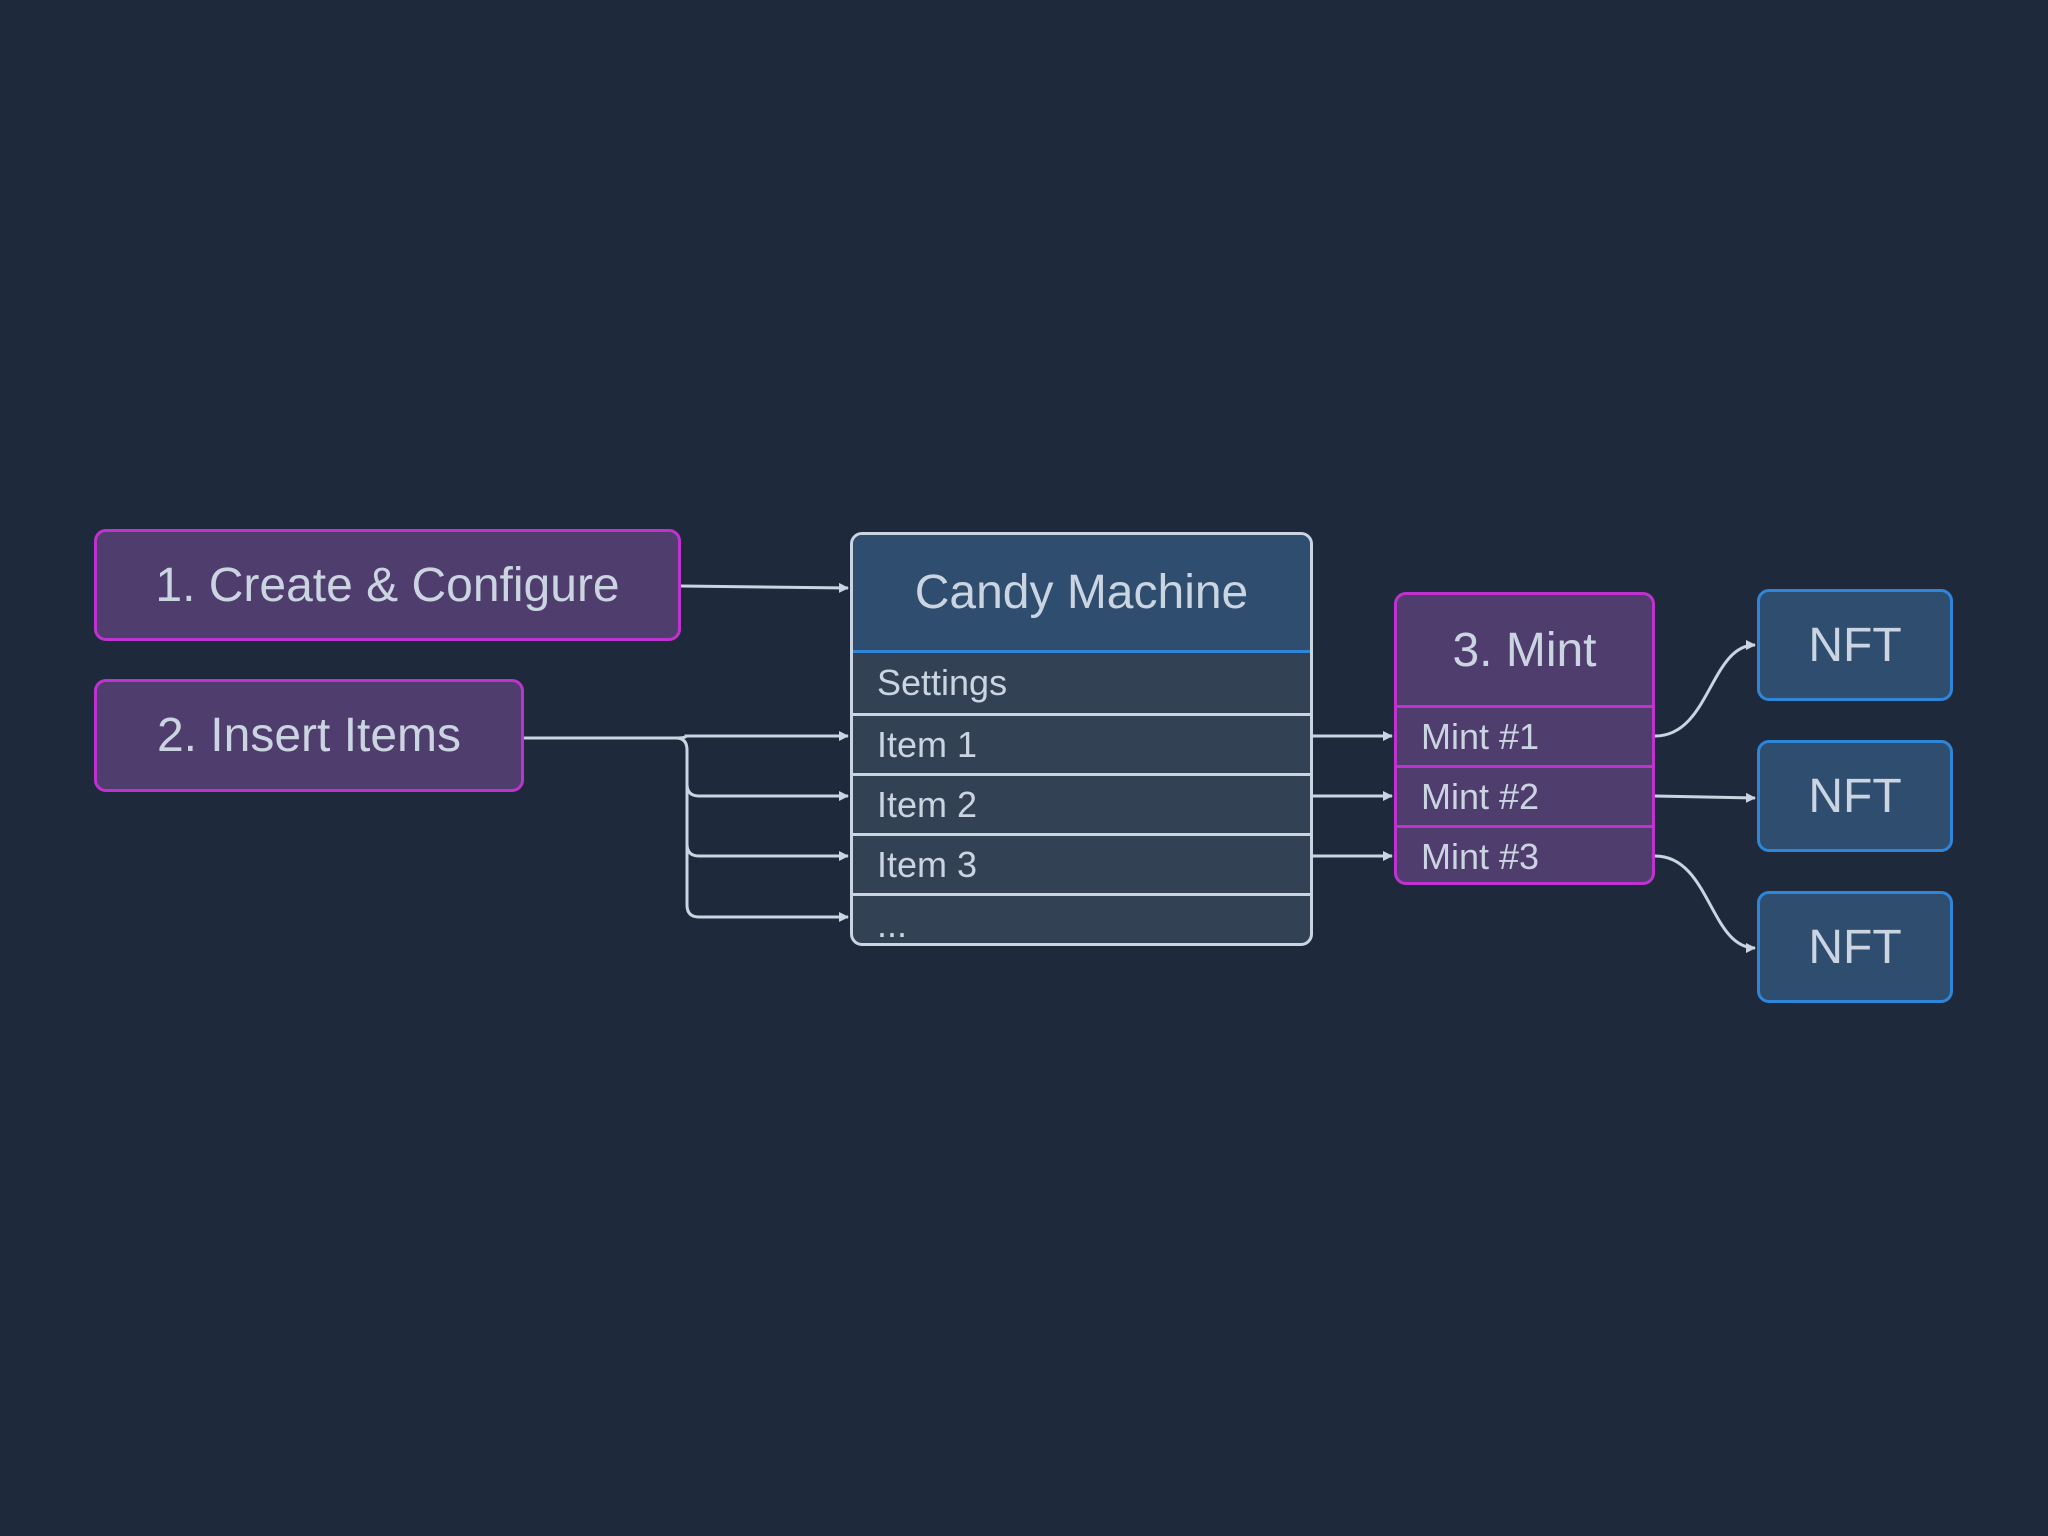 This screenshot has width=2048, height=1536. I want to click on step-insert-items: 2. Insert Items, so click(309, 735).